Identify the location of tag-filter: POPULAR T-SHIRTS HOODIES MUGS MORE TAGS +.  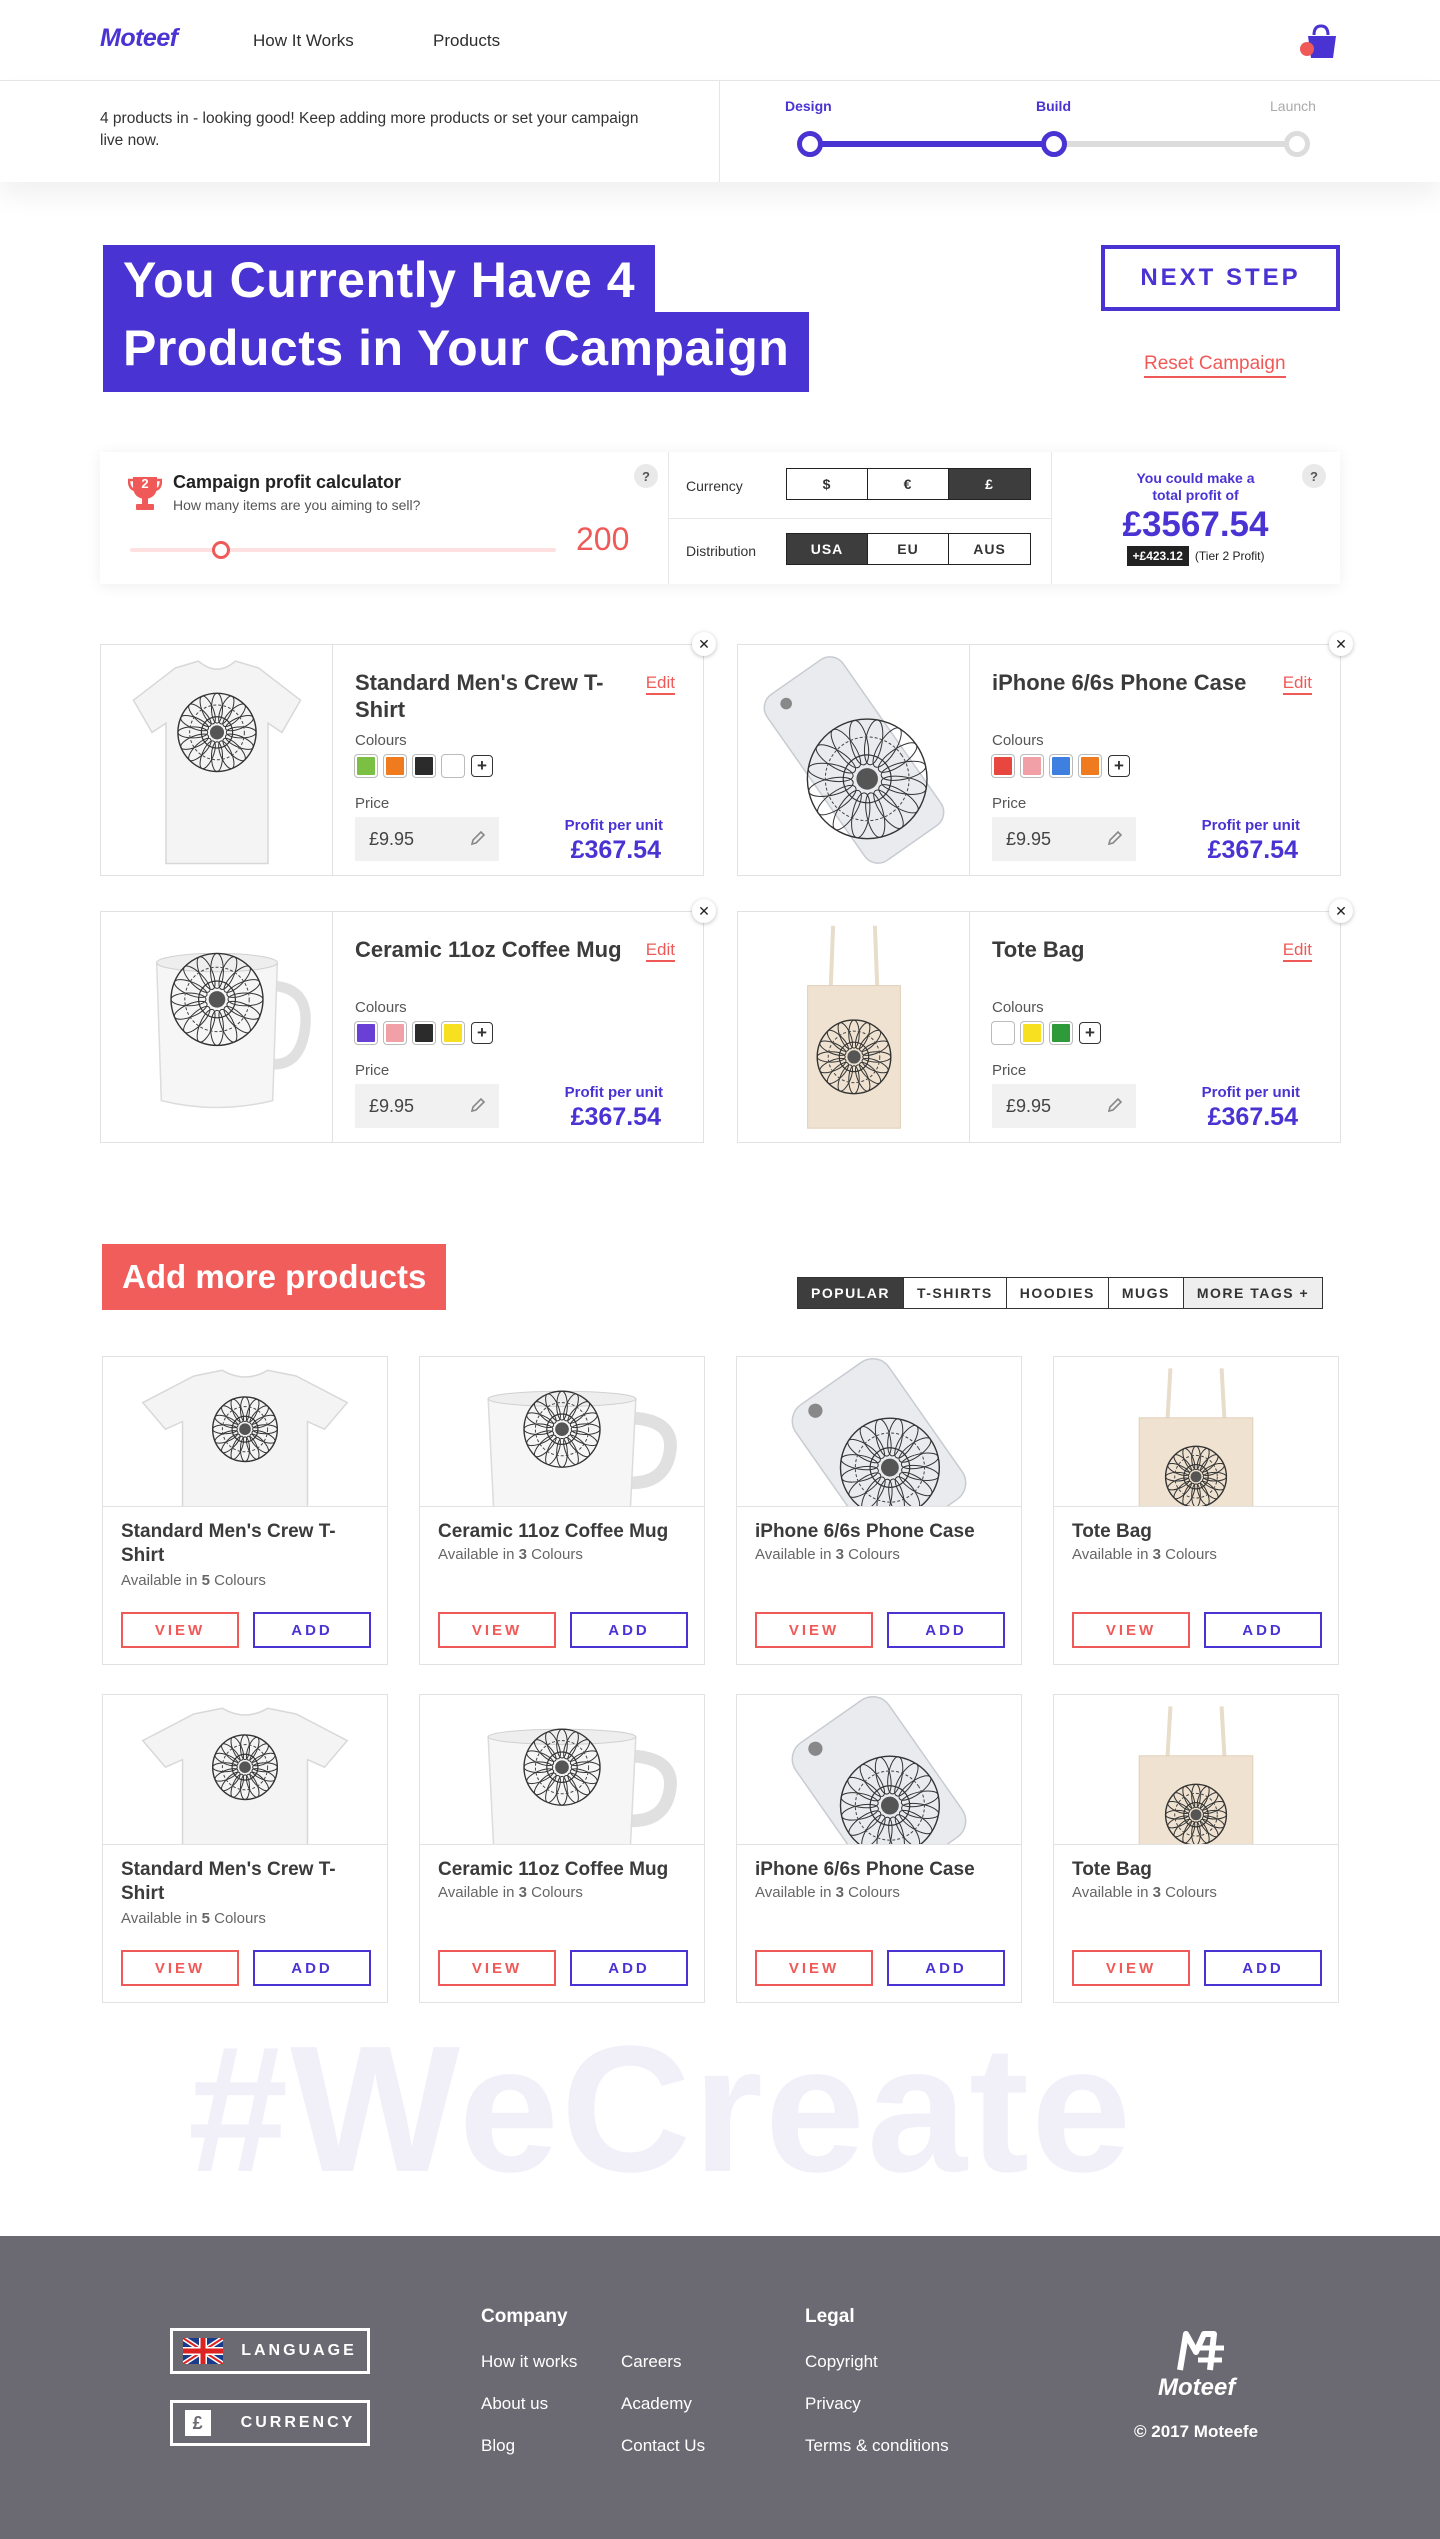
(1060, 1293).